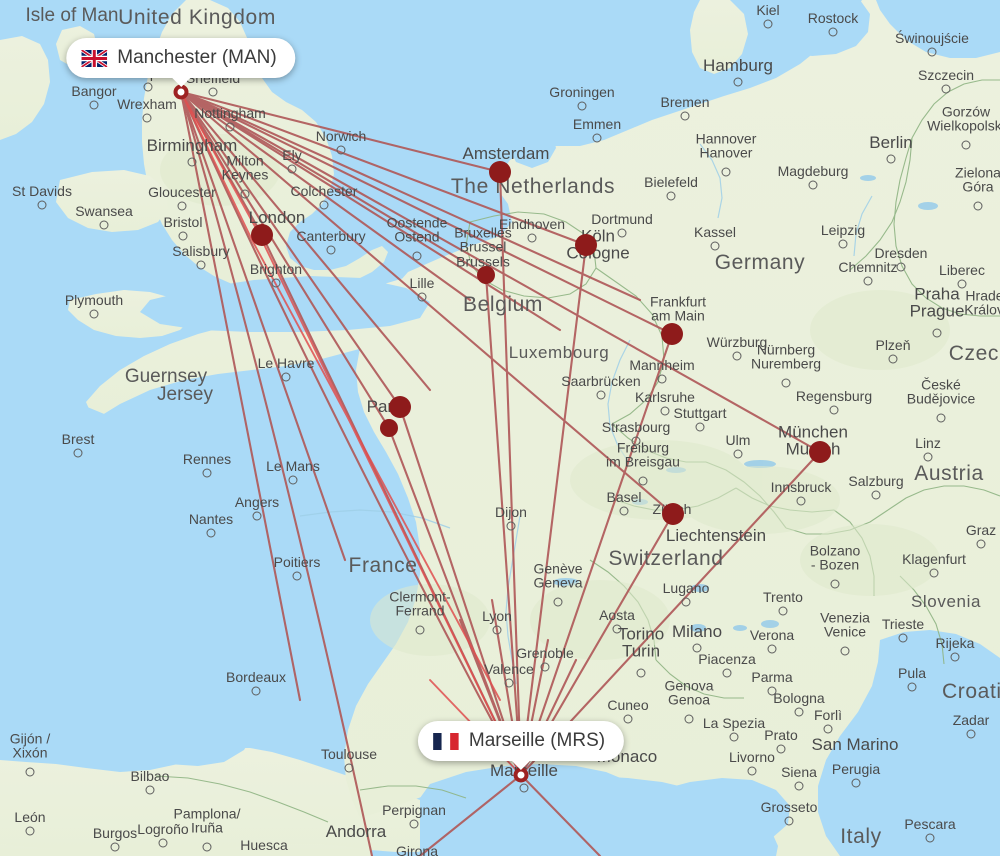  Describe the element at coordinates (820, 452) in the screenshot. I see `munich-hub` at that location.